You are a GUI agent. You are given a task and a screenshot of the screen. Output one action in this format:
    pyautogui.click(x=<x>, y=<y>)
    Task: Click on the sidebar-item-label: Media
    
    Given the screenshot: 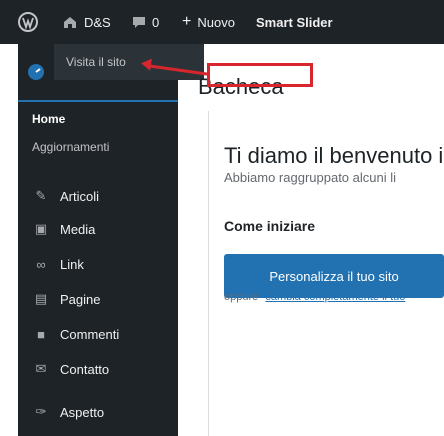 What is the action you would take?
    pyautogui.click(x=78, y=229)
    